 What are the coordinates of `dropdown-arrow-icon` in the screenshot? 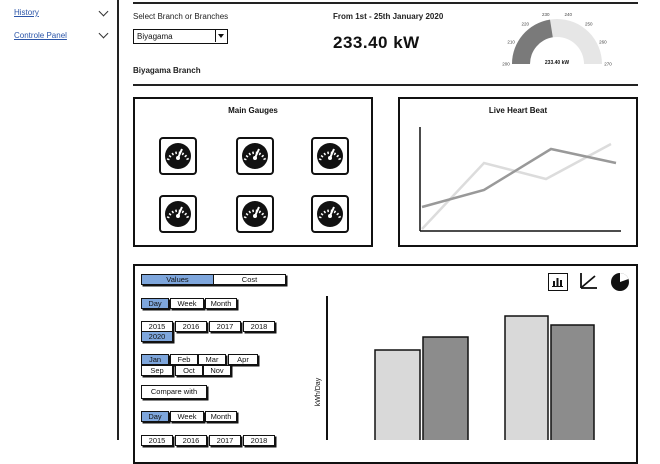 It's located at (221, 36).